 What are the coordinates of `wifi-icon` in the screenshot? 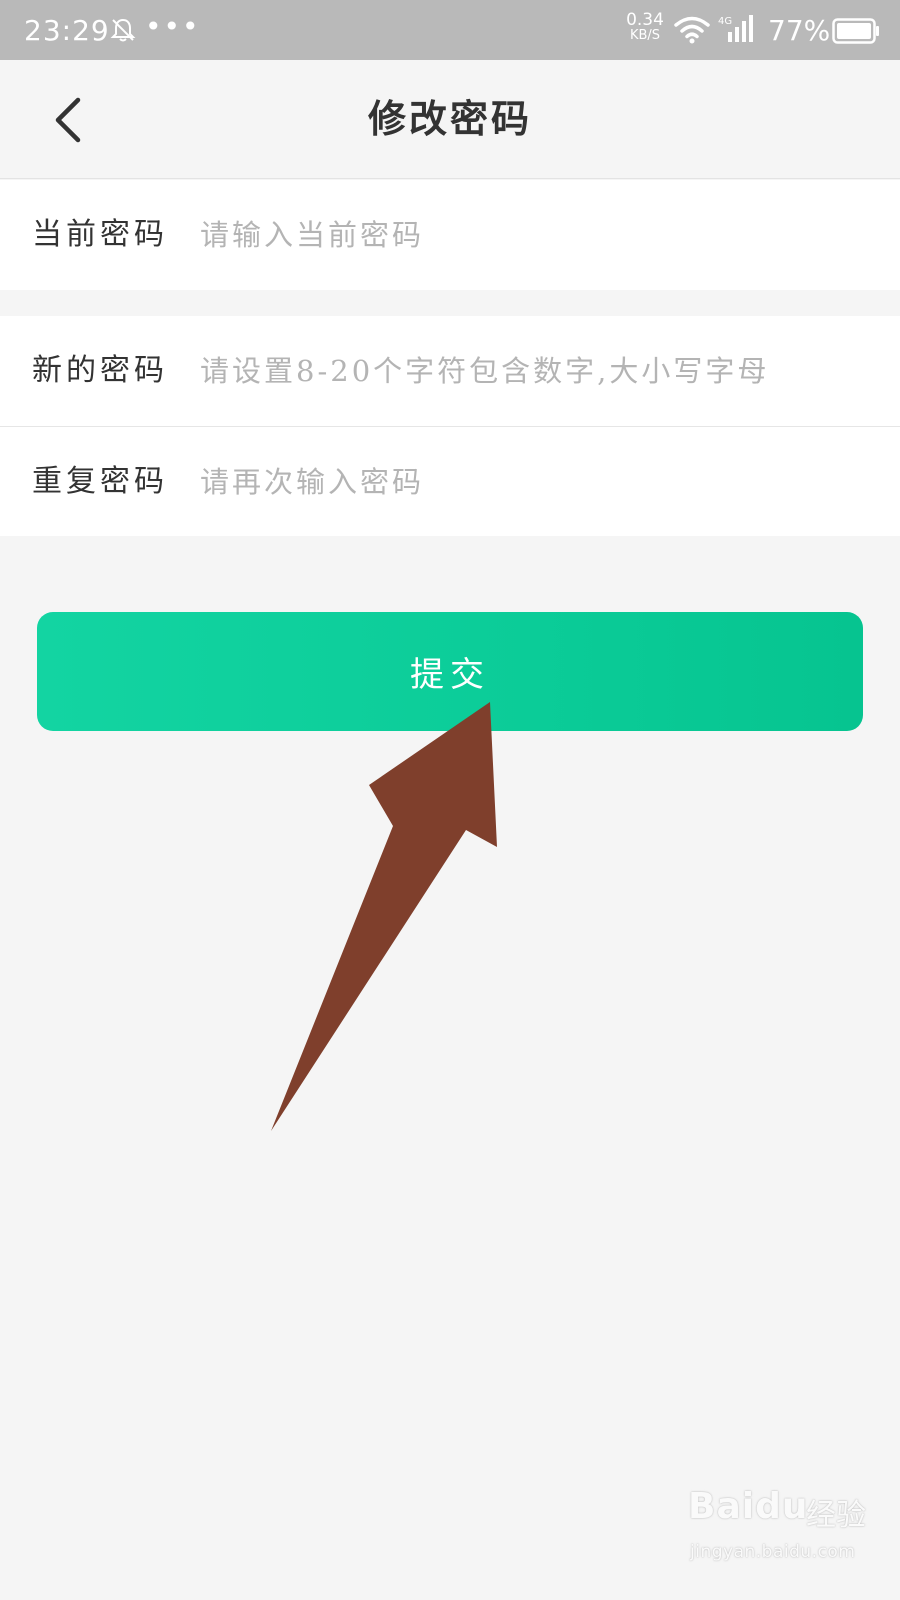 It's located at (692, 30).